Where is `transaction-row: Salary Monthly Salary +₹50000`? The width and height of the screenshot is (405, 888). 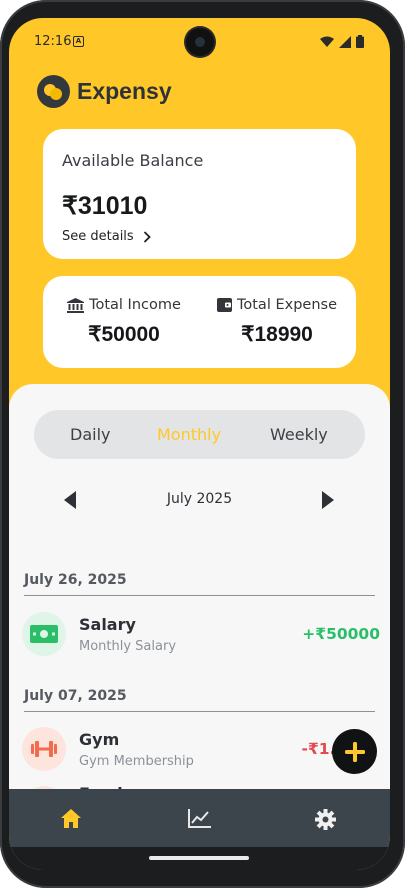
transaction-row: Salary Monthly Salary +₹50000 is located at coordinates (201, 635).